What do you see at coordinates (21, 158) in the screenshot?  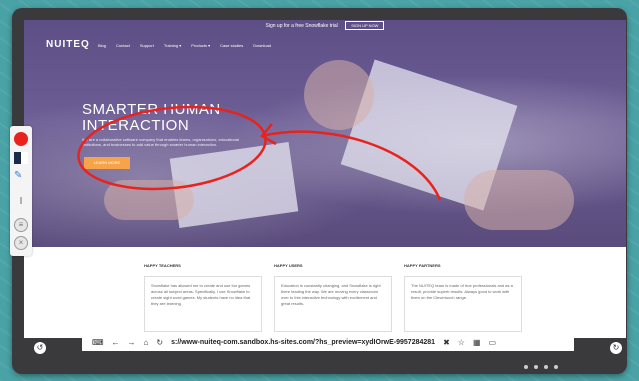 I see `color-swatch-tool` at bounding box center [21, 158].